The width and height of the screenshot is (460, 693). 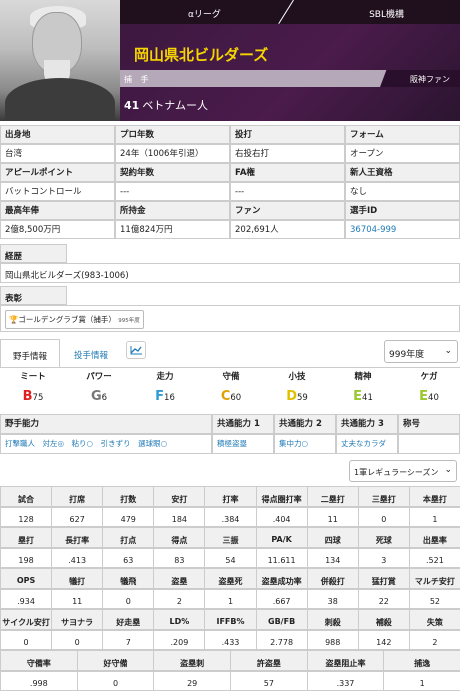 What do you see at coordinates (57, 153) in the screenshot?
I see `profile-value: 台湾` at bounding box center [57, 153].